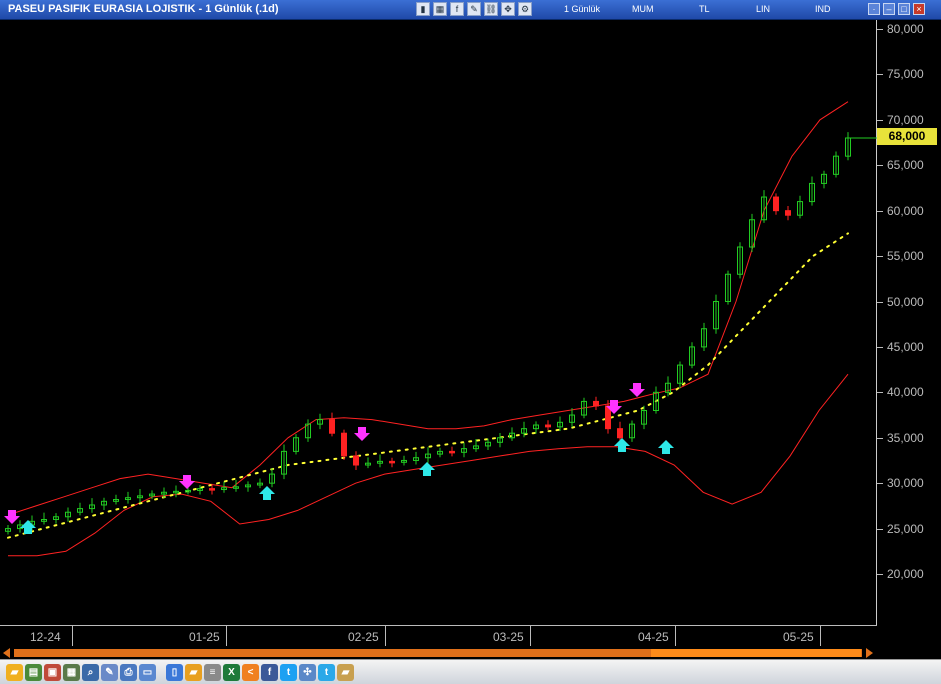 This screenshot has height=684, width=941. I want to click on database-icon: ▯, so click(174, 672).